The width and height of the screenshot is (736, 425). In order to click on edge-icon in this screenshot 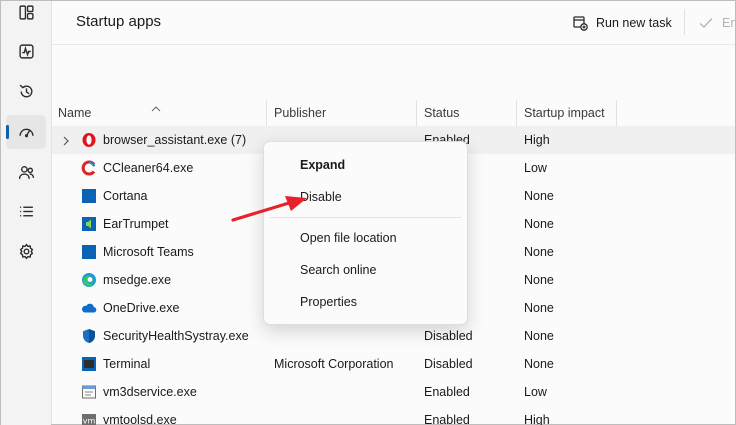, I will do `click(89, 280)`.